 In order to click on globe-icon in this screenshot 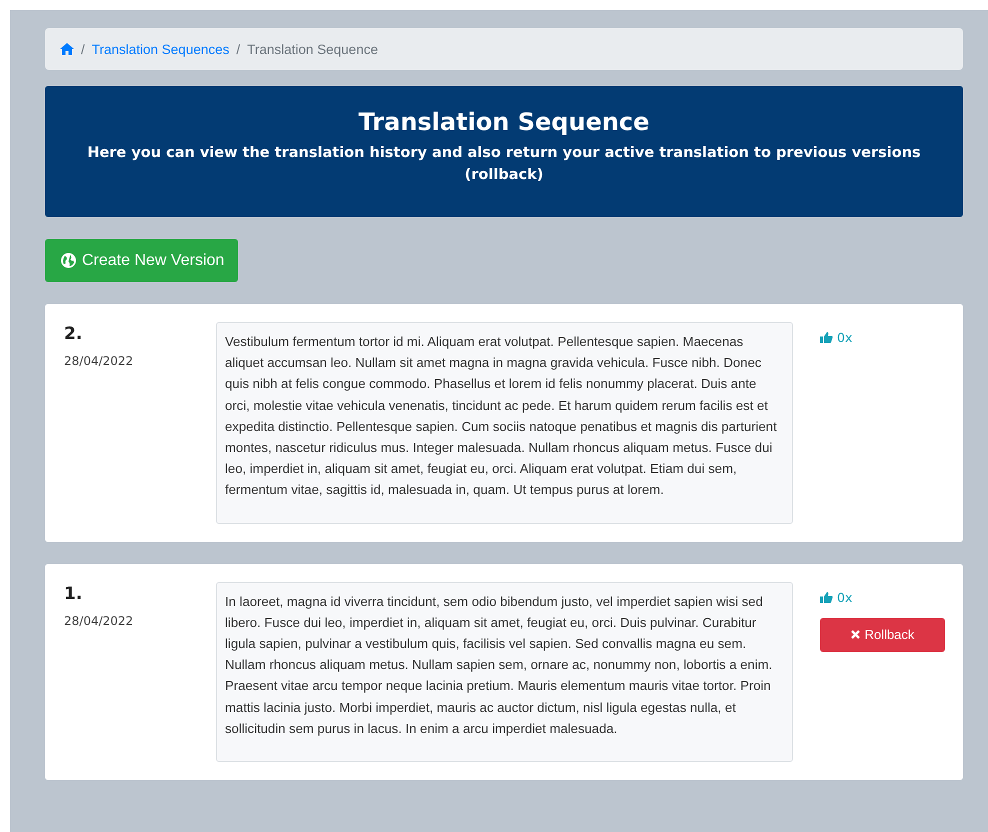, I will do `click(68, 260)`.